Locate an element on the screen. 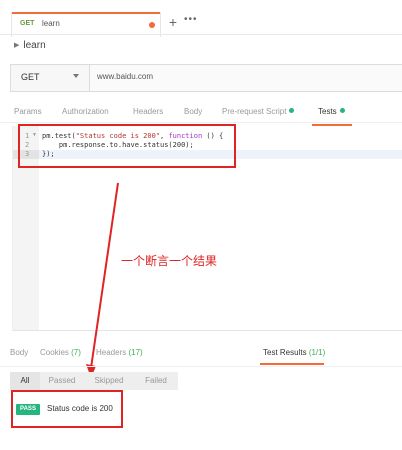  tab-headers-count: (17) is located at coordinates (135, 352).